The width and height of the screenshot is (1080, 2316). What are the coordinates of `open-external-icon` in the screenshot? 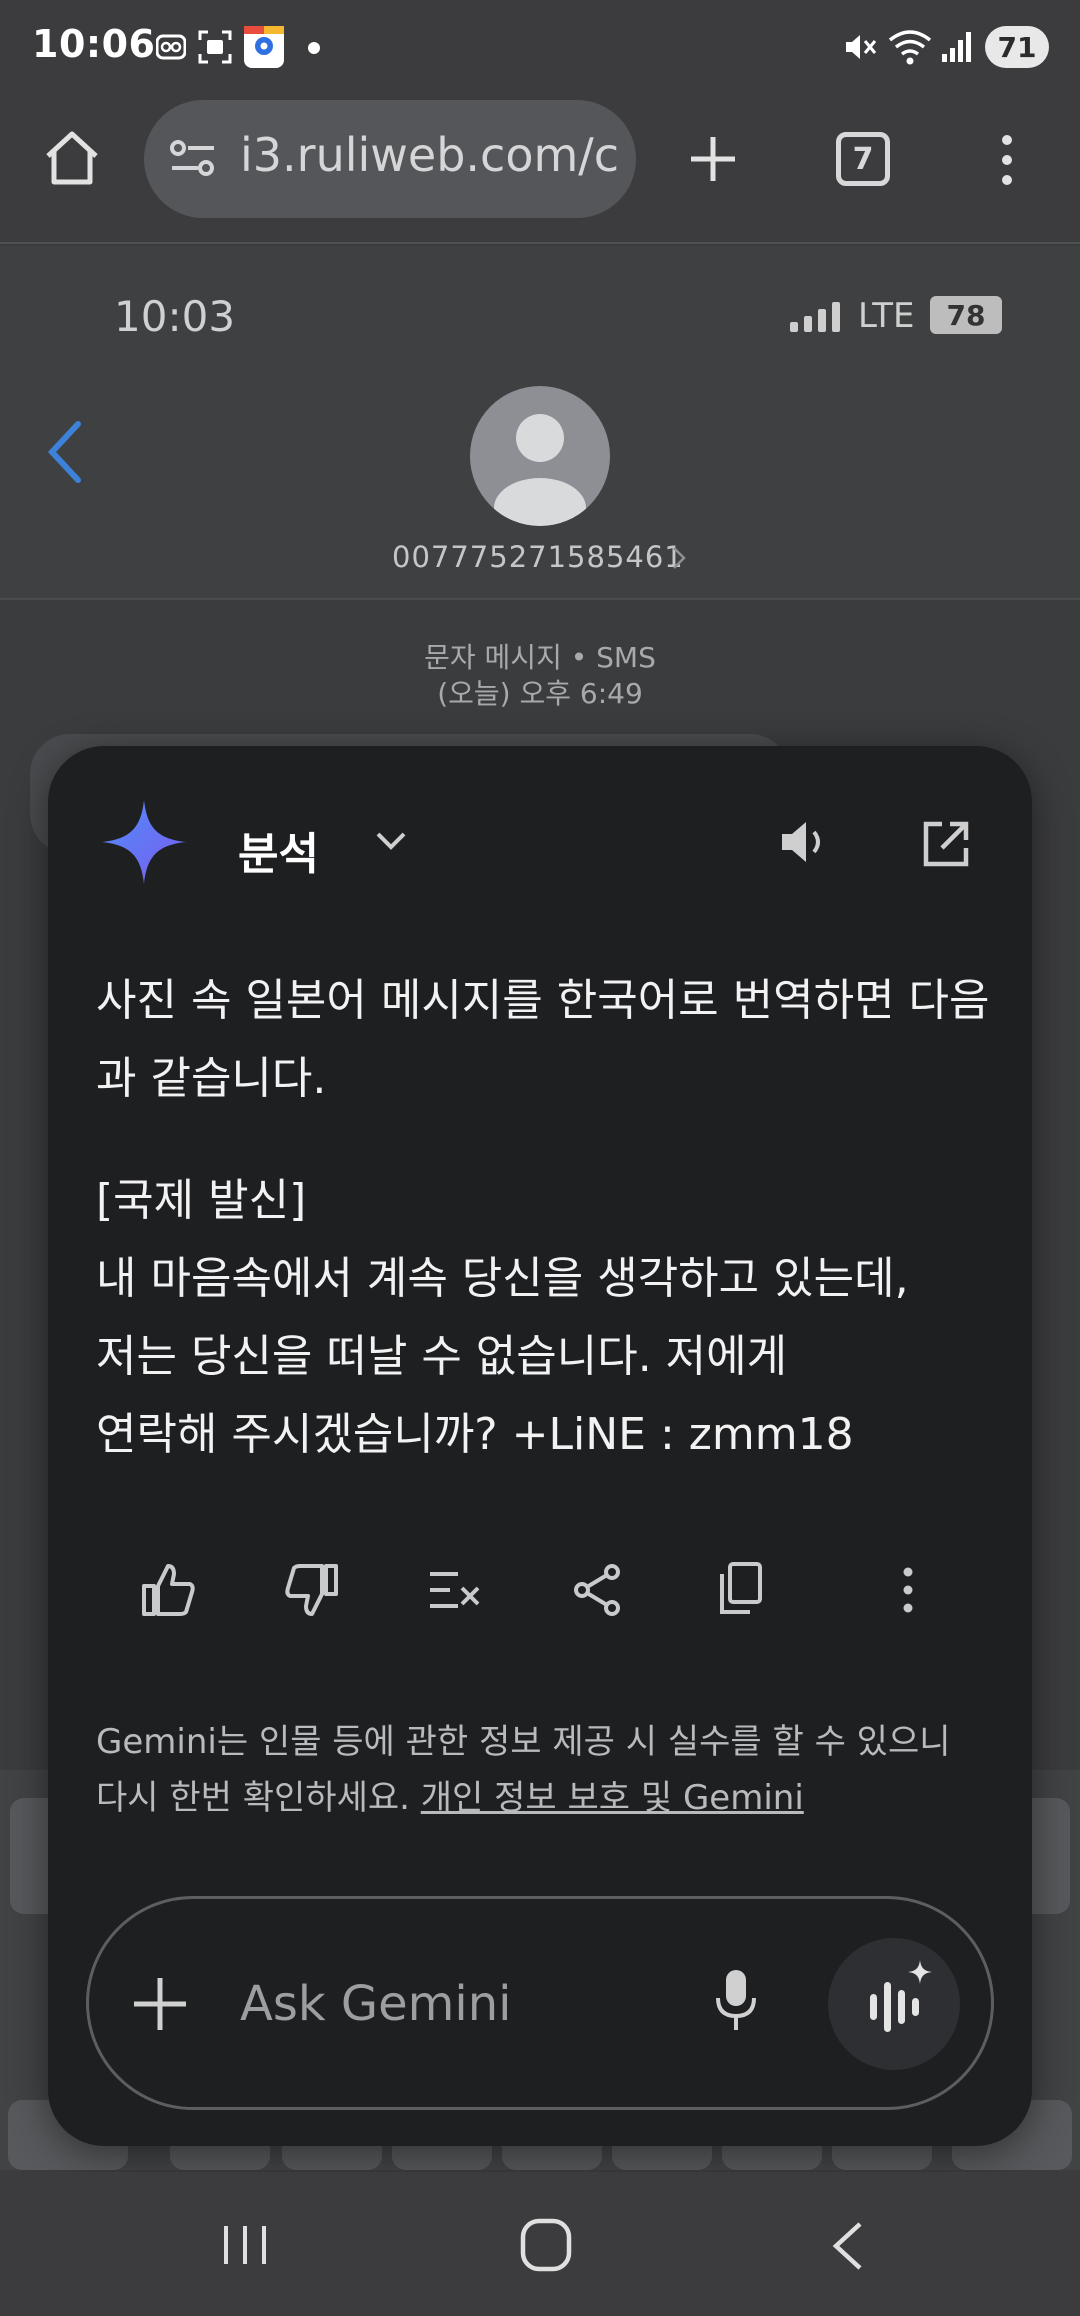 It's located at (946, 844).